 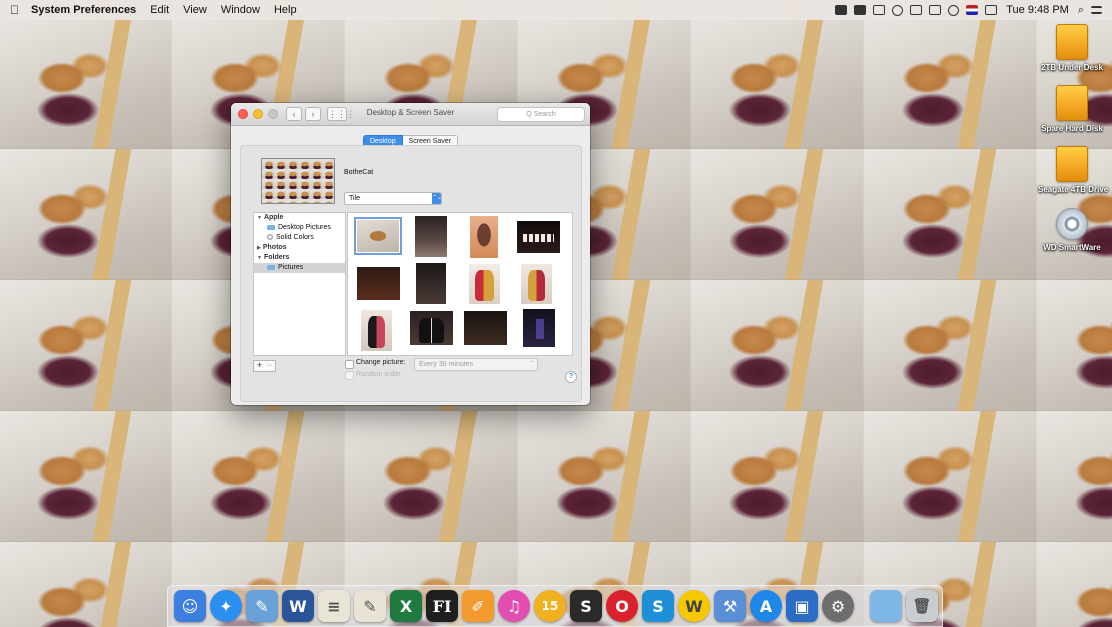 What do you see at coordinates (299, 268) in the screenshot?
I see `source-item-pictures: Pictures` at bounding box center [299, 268].